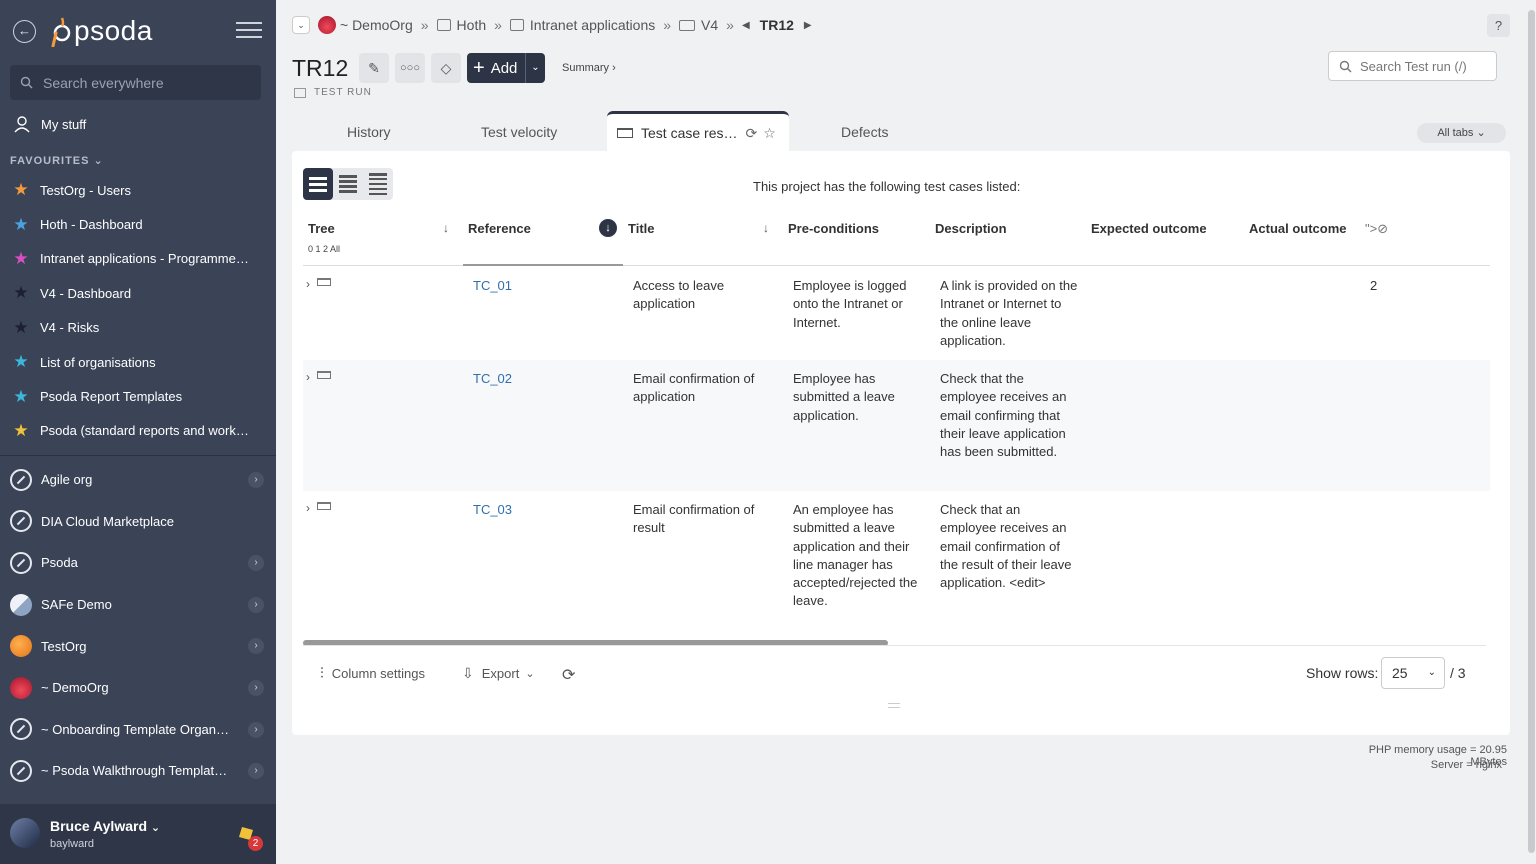 This screenshot has height=864, width=1536. I want to click on favourite-item: ★ TestOrg - Users, so click(138, 190).